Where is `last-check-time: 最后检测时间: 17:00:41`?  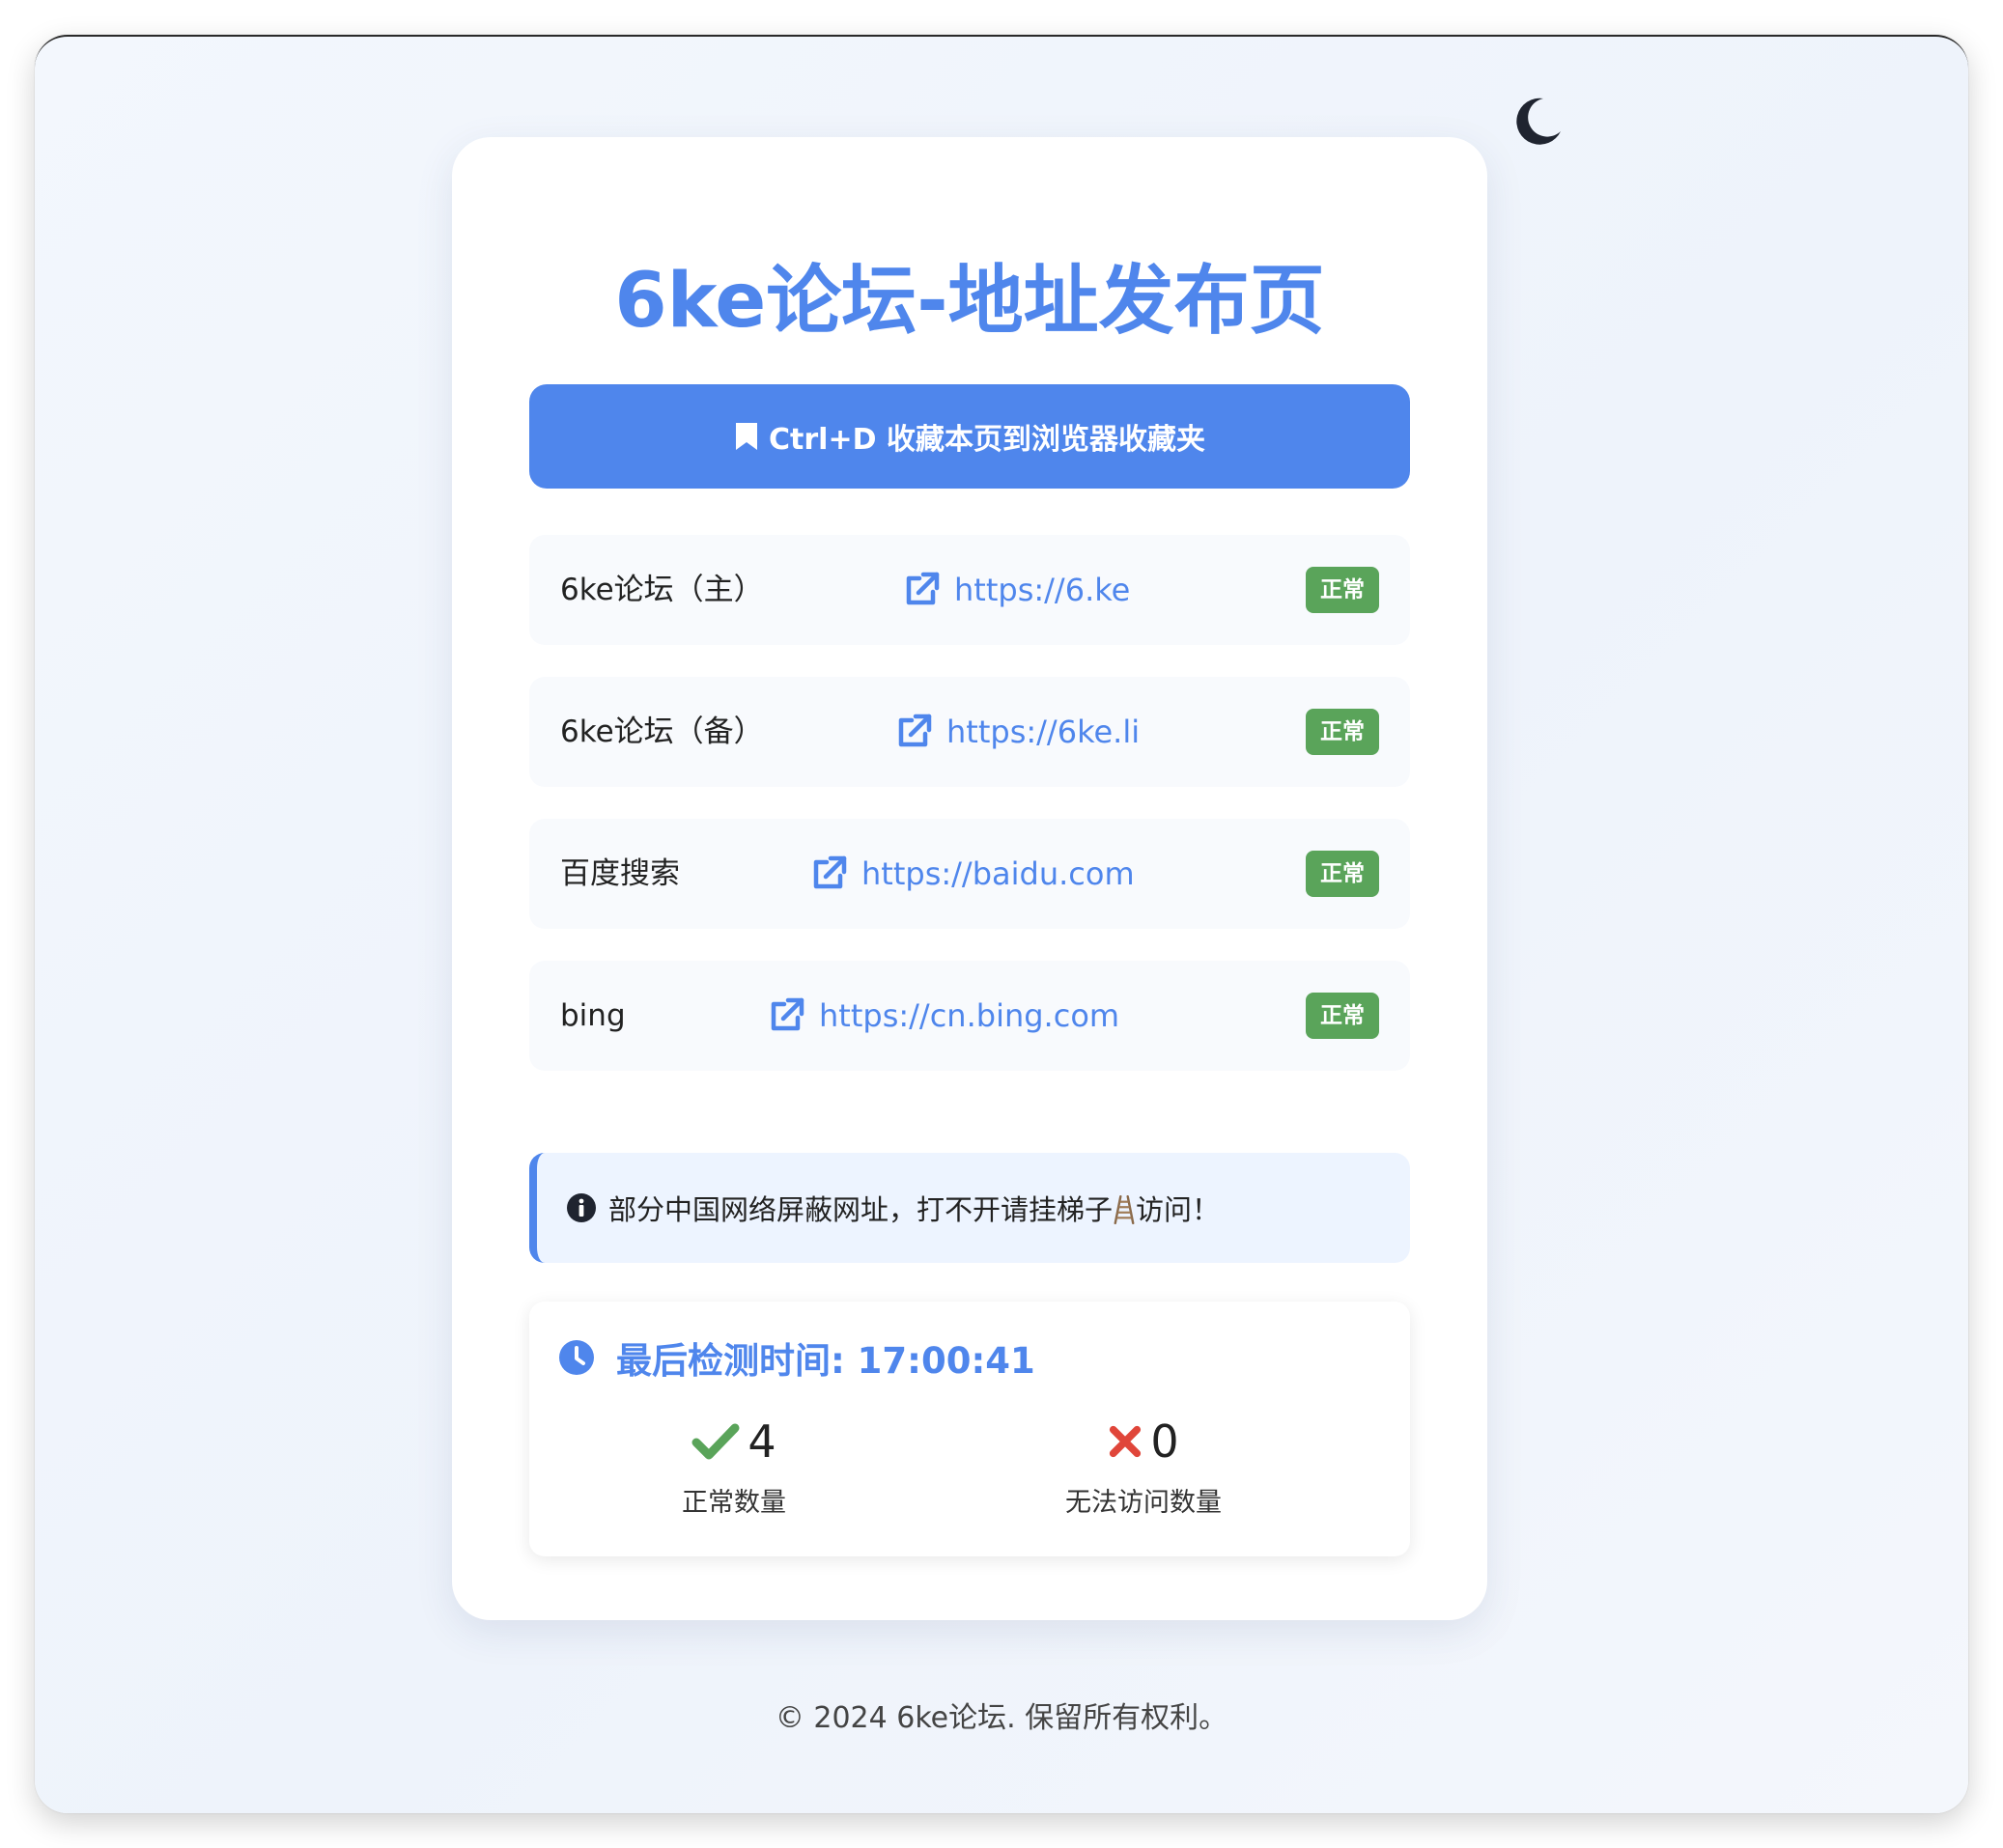
last-check-time: 最后检测时间: 17:00:41 is located at coordinates (825, 1361).